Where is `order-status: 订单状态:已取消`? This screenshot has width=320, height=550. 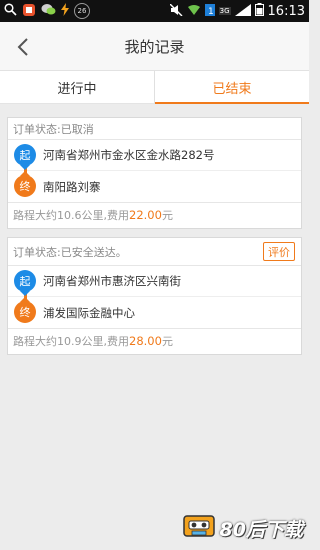 order-status: 订单状态:已取消 is located at coordinates (154, 129).